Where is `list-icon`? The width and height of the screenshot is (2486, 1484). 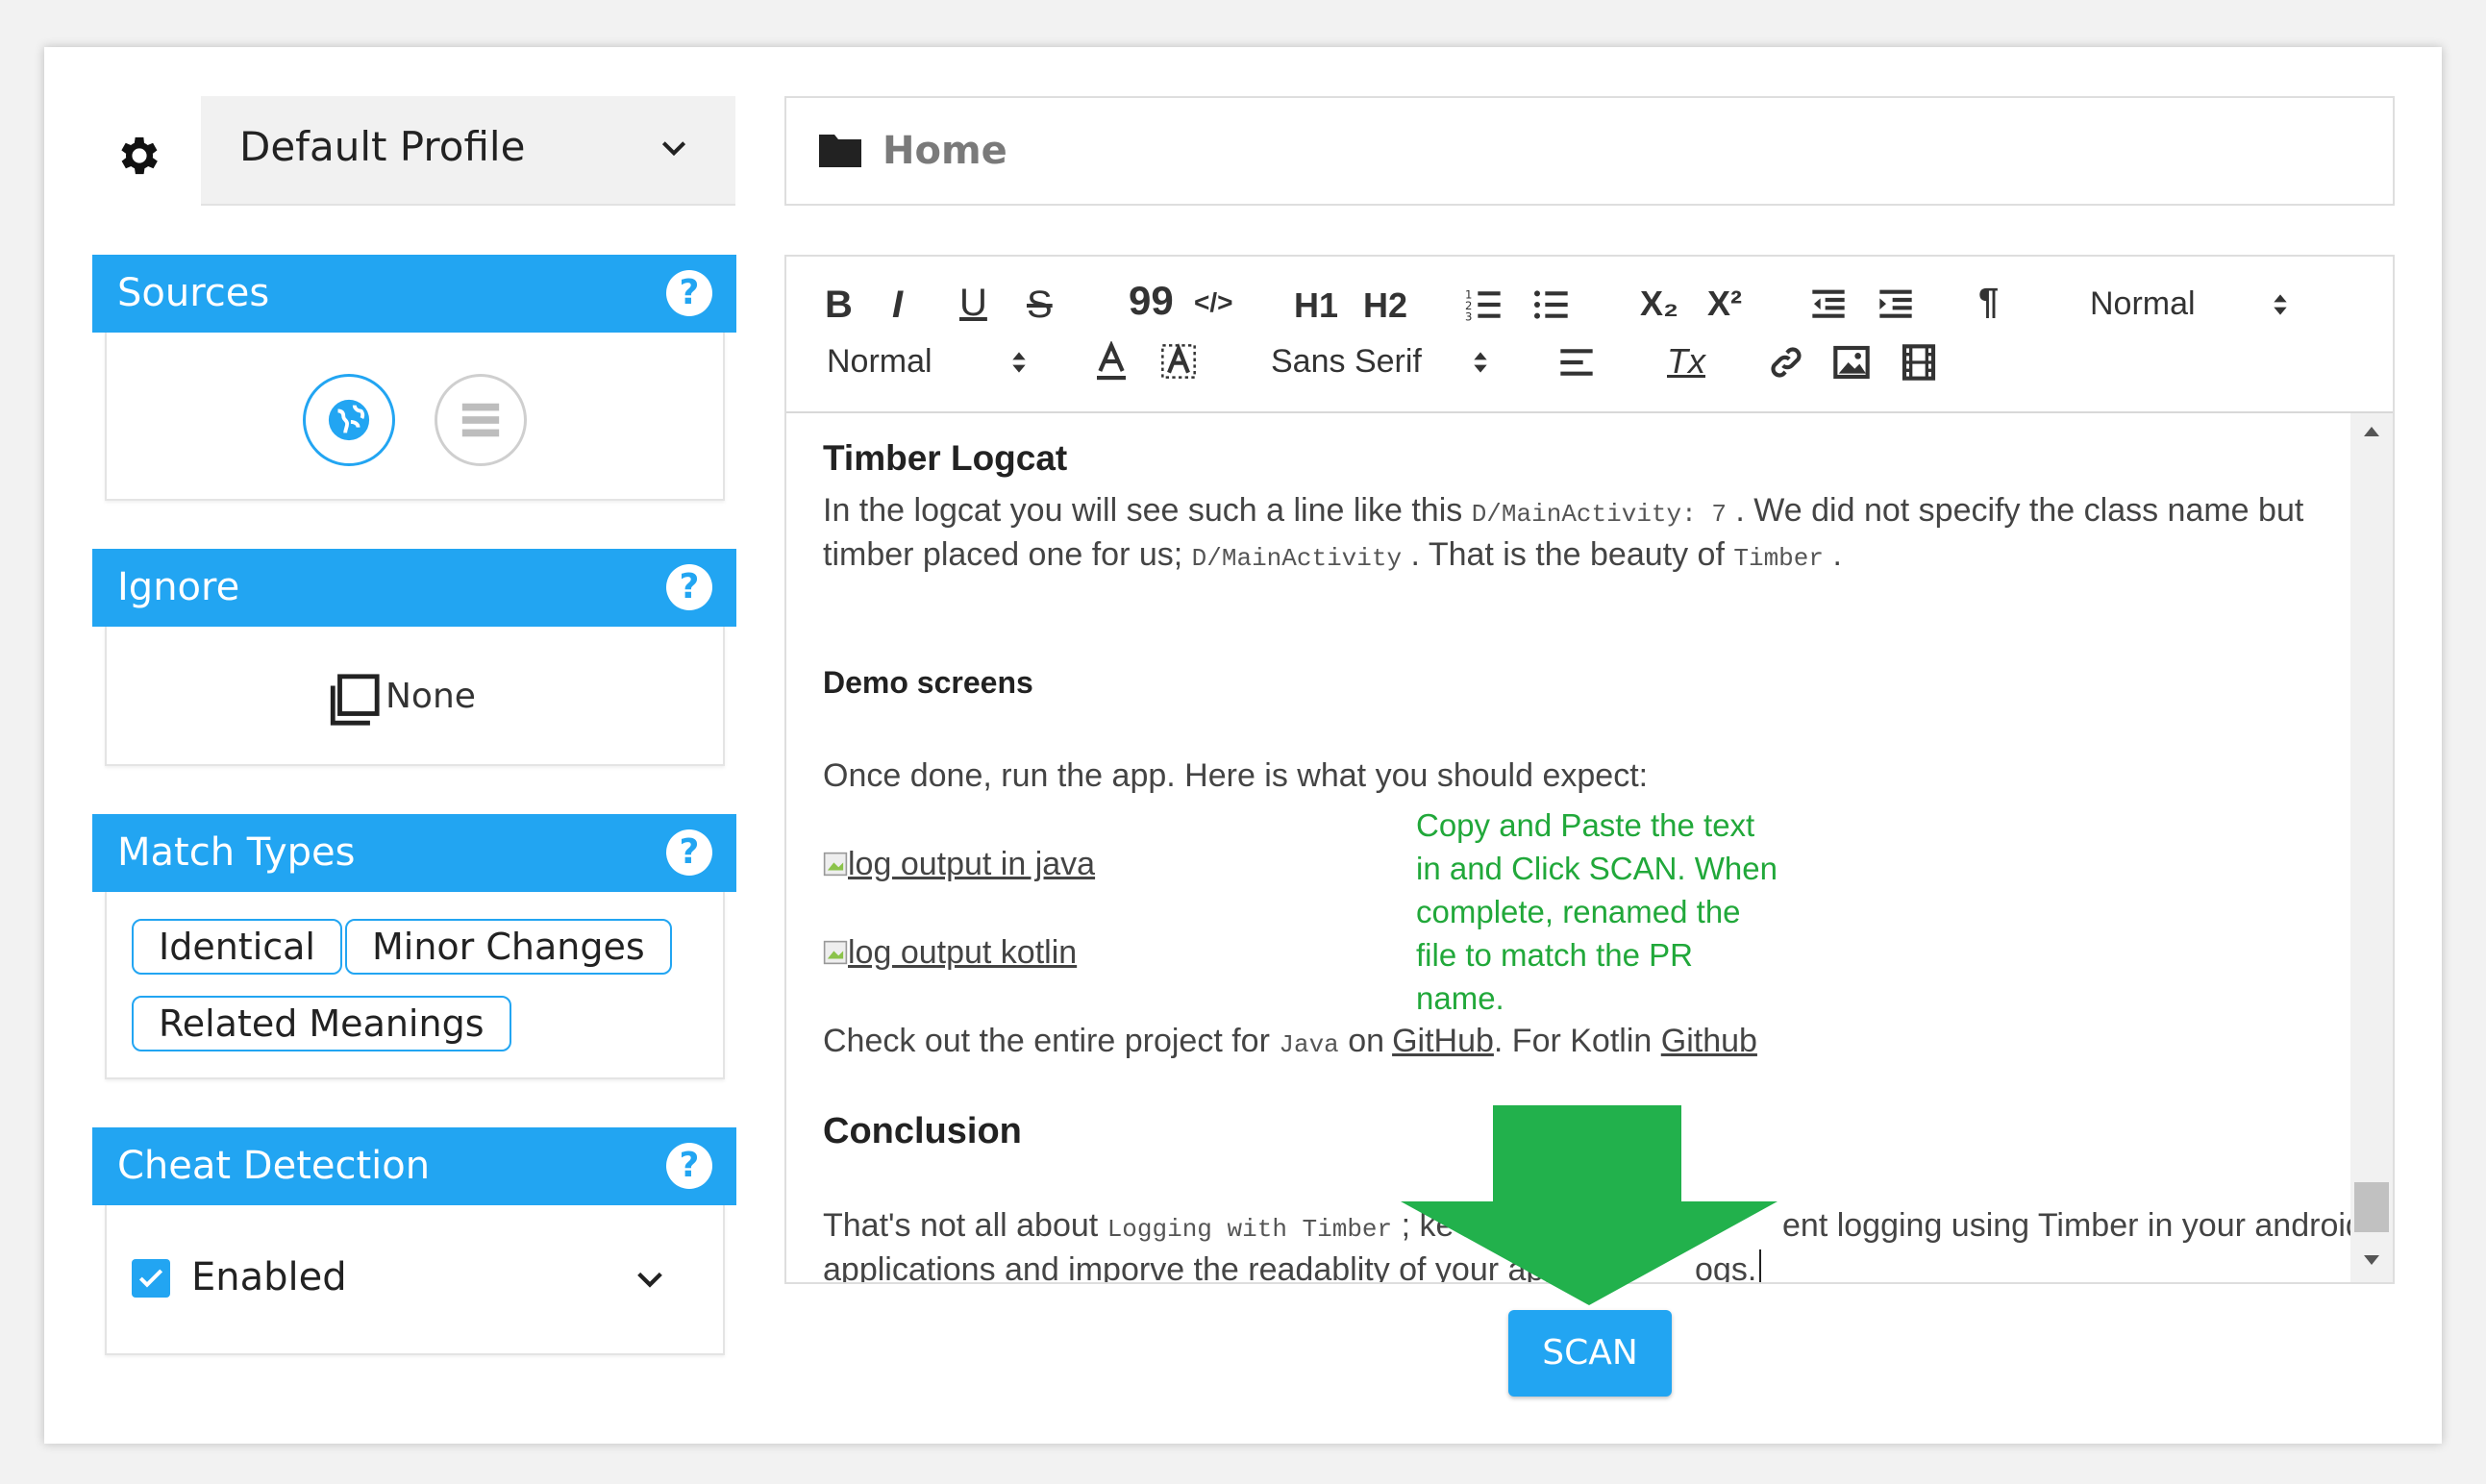 list-icon is located at coordinates (480, 420).